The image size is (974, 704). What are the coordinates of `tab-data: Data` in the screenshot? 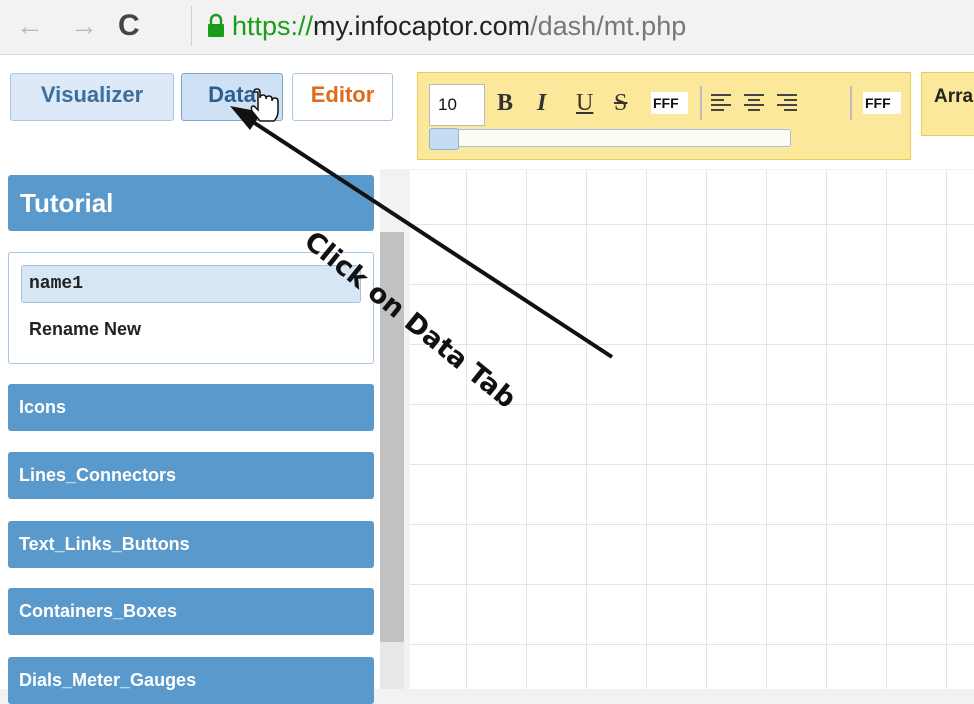 It's located at (232, 97).